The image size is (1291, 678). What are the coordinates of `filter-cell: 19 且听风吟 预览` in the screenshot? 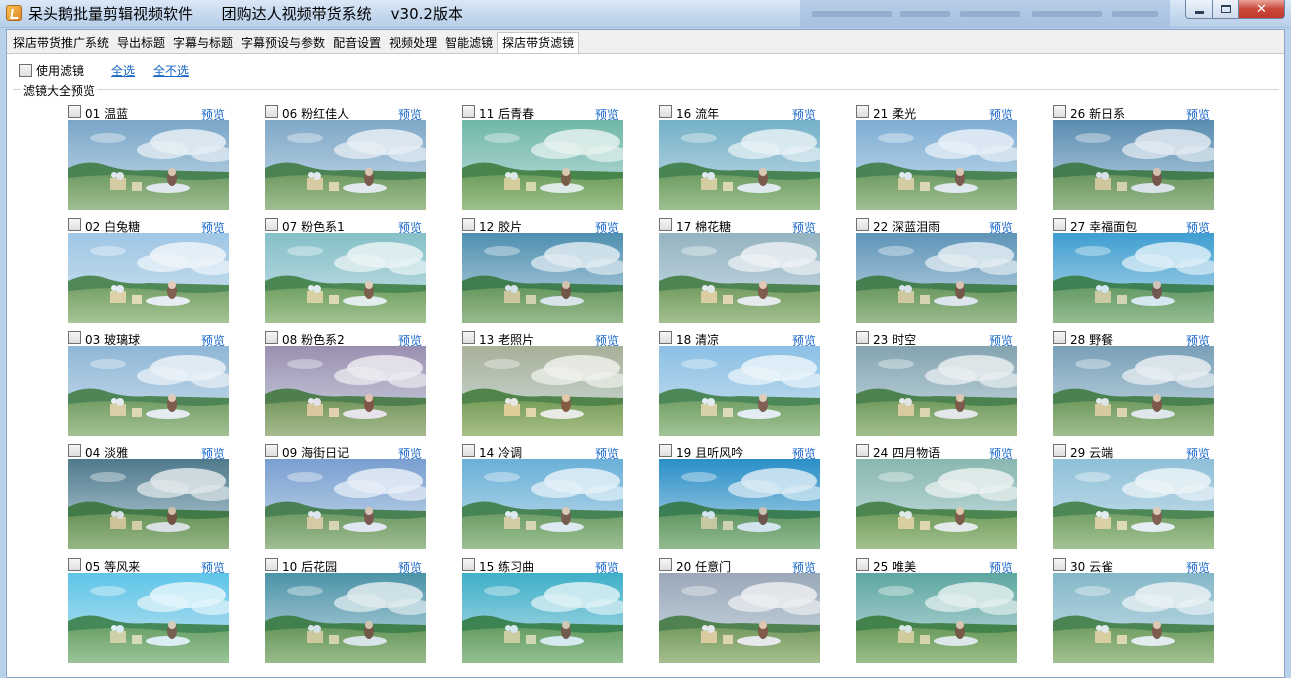 It's located at (739, 498).